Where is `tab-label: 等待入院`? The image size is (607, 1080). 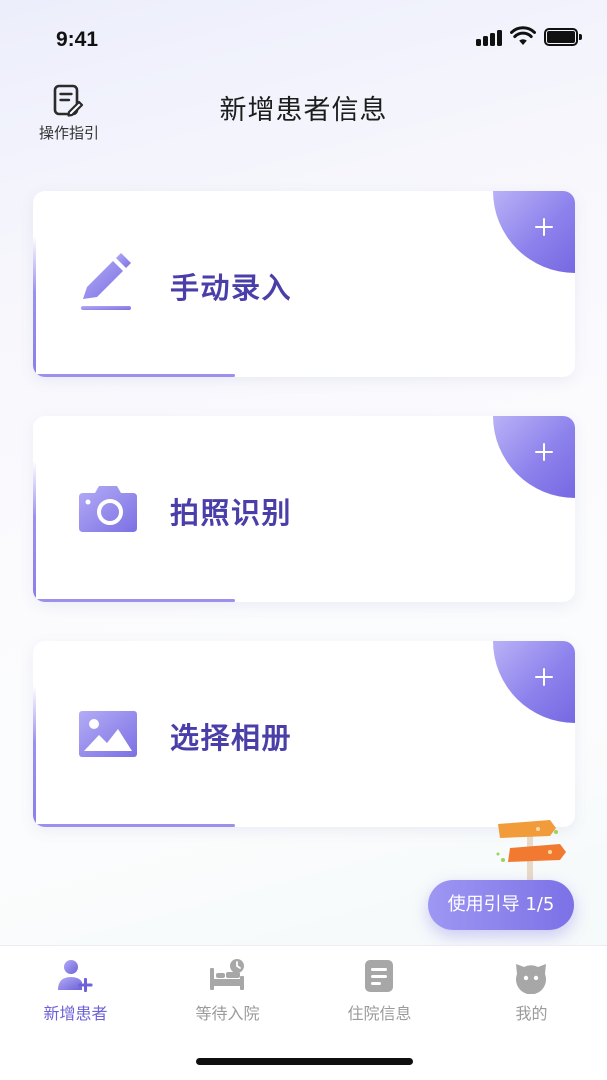 tab-label: 等待入院 is located at coordinates (227, 1013).